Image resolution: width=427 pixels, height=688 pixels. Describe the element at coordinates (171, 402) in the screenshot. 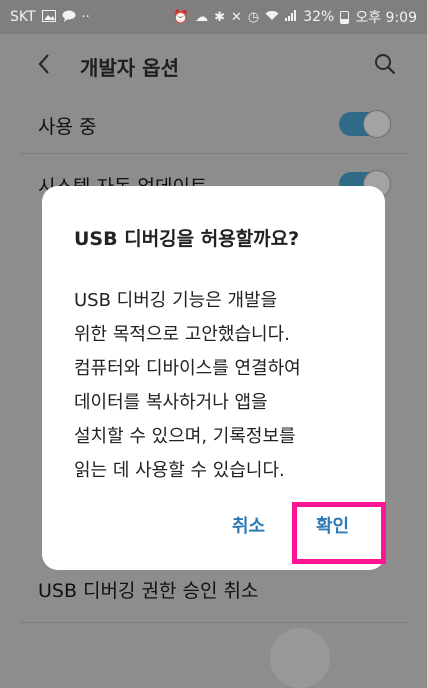

I see `dialog-message-line: 데이터를 복사하거나 앱을` at that location.